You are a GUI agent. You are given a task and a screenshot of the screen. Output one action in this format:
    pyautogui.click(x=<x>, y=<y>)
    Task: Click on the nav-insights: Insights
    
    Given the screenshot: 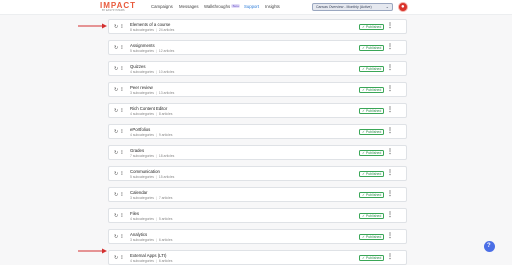 What is the action you would take?
    pyautogui.click(x=272, y=7)
    